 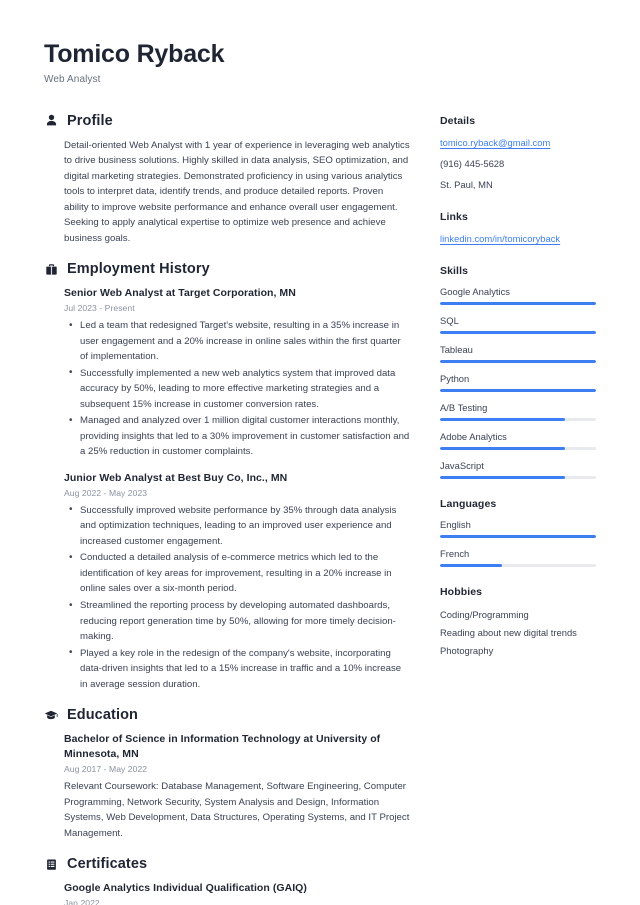 What do you see at coordinates (518, 440) in the screenshot?
I see `skill-item: Adobe Analytics` at bounding box center [518, 440].